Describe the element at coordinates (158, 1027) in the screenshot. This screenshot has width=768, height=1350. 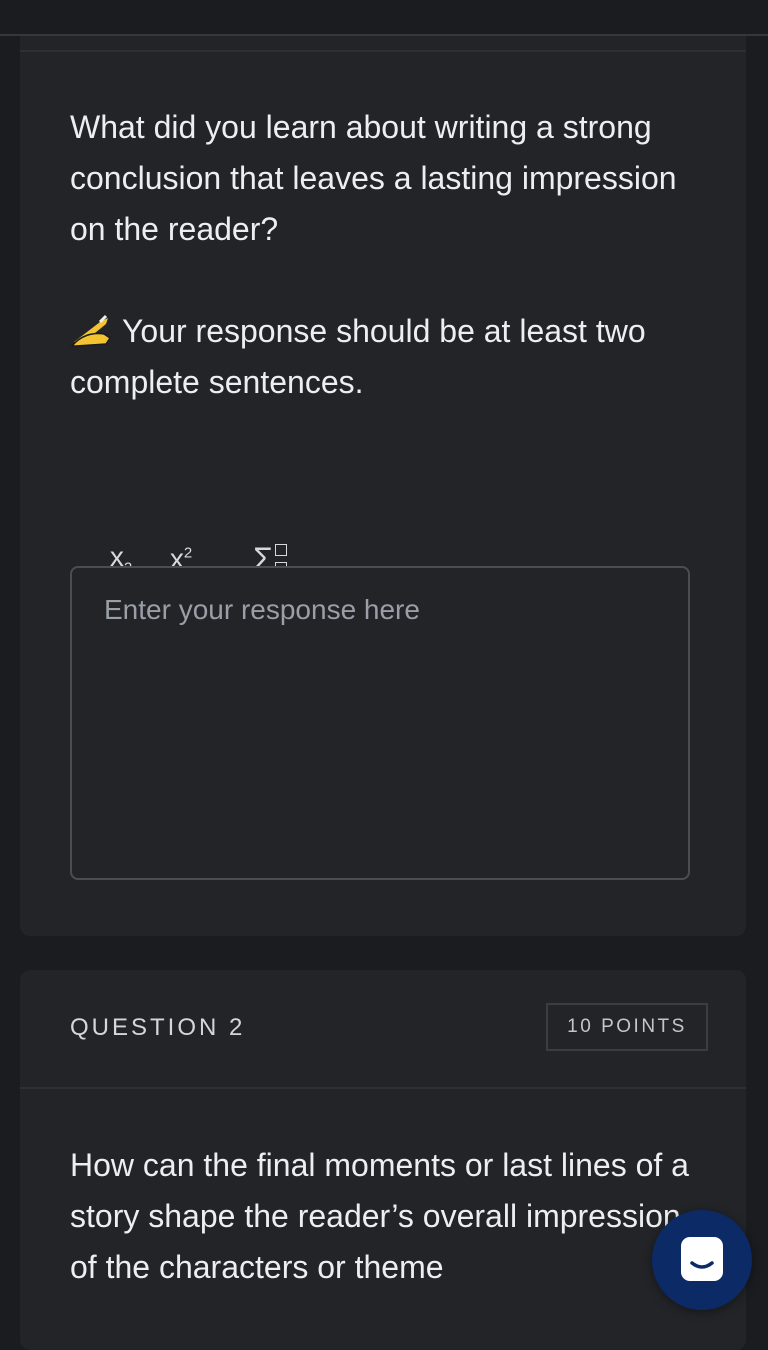
I see `question-2-label: QUESTION 2` at that location.